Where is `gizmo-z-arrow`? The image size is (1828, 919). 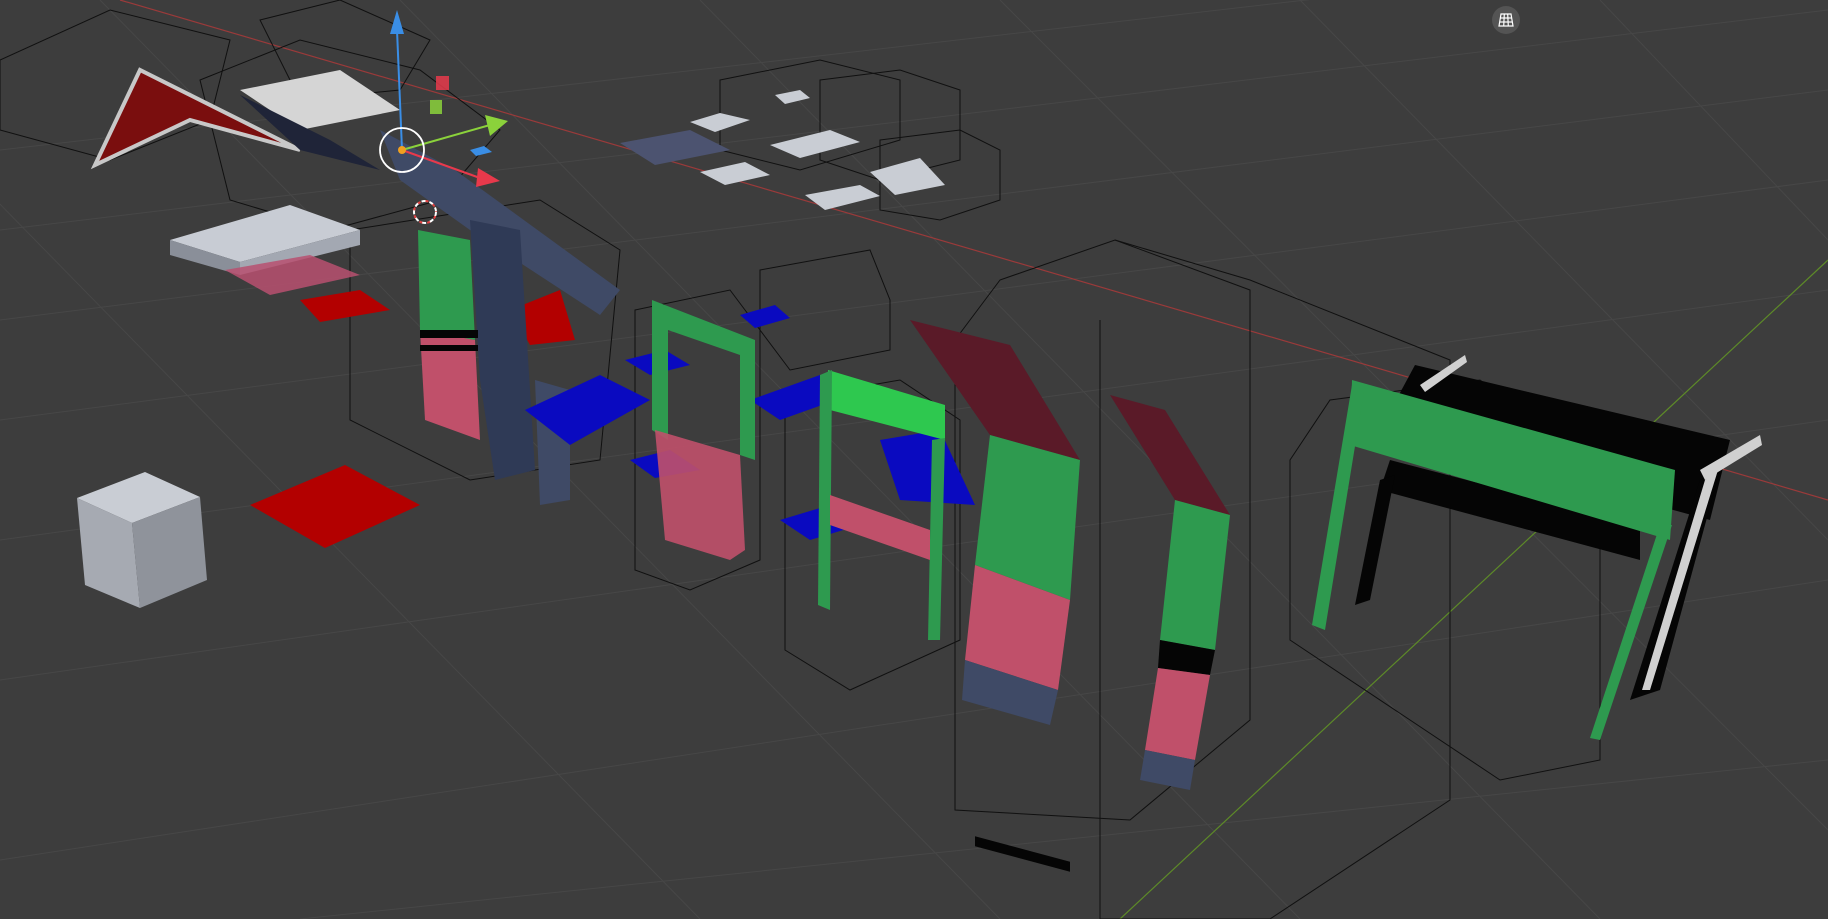
gizmo-z-arrow is located at coordinates (397, 22).